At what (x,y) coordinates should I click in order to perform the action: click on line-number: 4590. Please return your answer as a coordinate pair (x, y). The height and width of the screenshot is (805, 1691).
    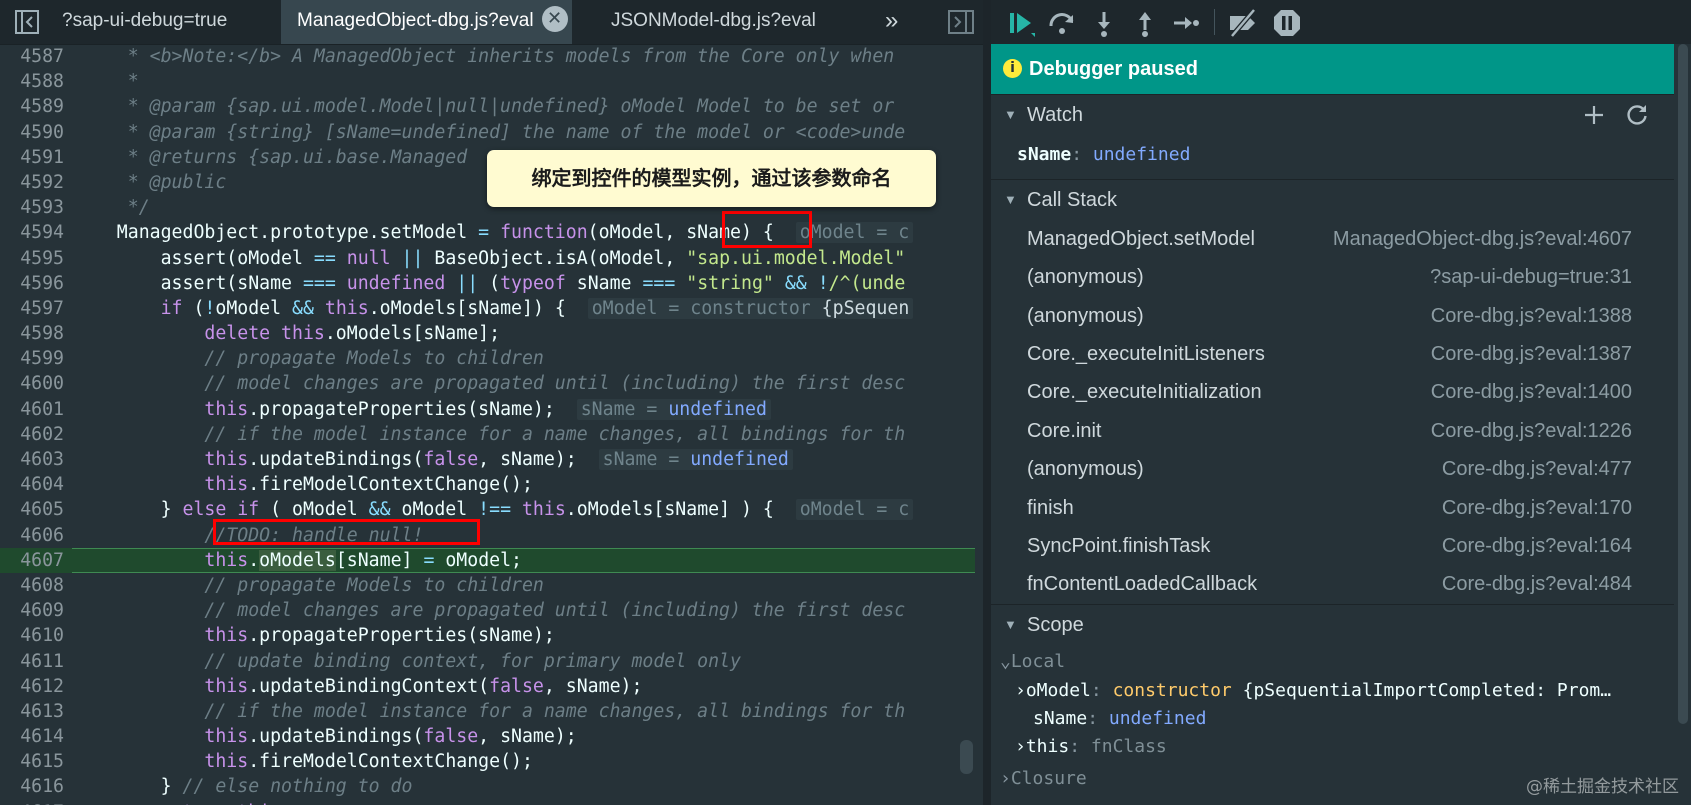
    Looking at the image, I should click on (32, 132).